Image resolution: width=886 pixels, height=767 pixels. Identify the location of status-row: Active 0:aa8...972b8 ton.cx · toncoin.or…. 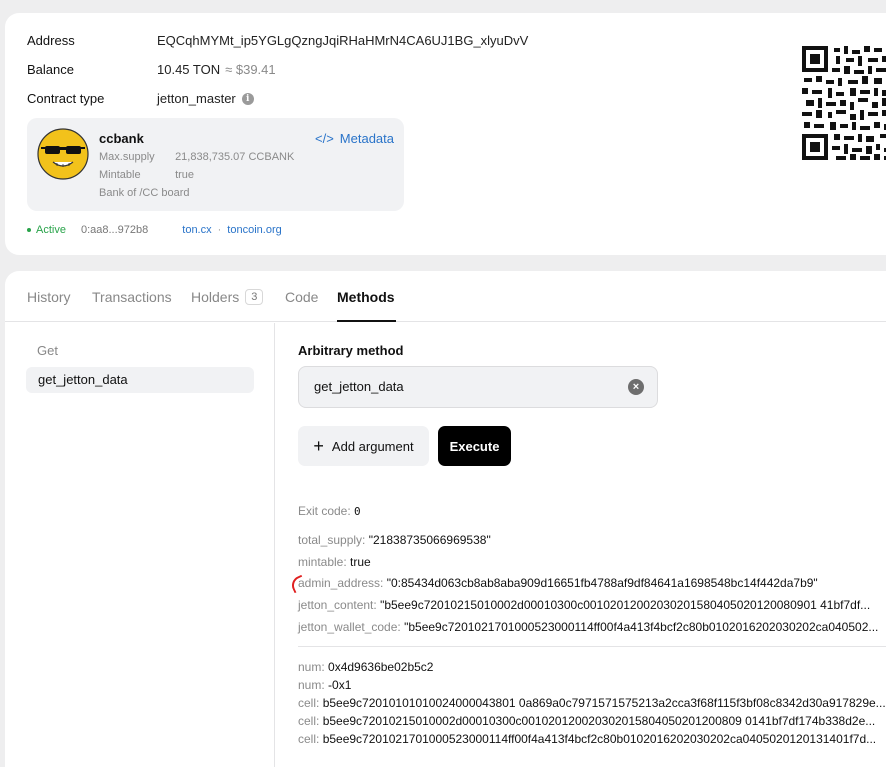
(154, 230).